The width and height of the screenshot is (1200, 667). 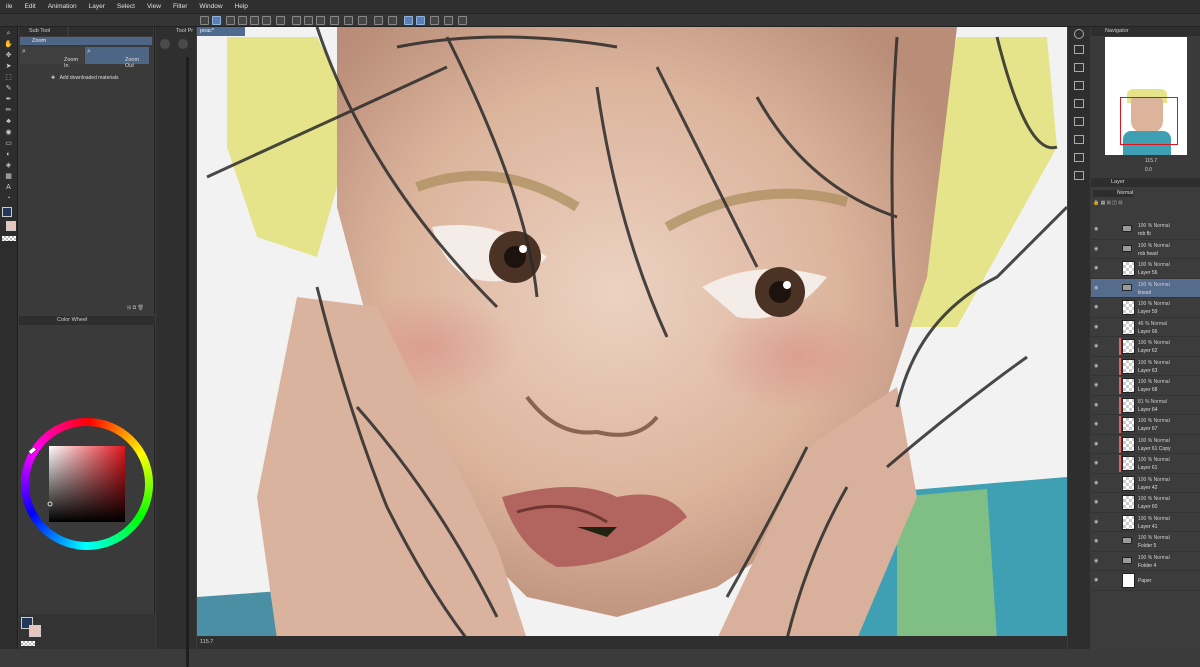 What do you see at coordinates (180, 6) in the screenshot?
I see `menu-item-filter: Filter` at bounding box center [180, 6].